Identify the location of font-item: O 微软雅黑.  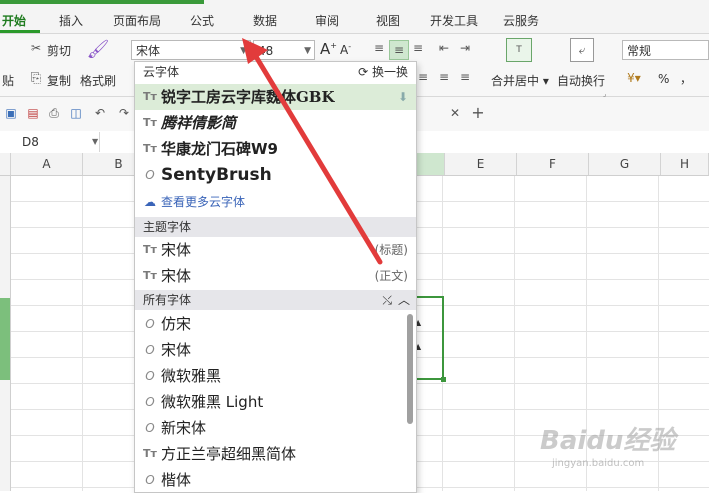
(275, 376).